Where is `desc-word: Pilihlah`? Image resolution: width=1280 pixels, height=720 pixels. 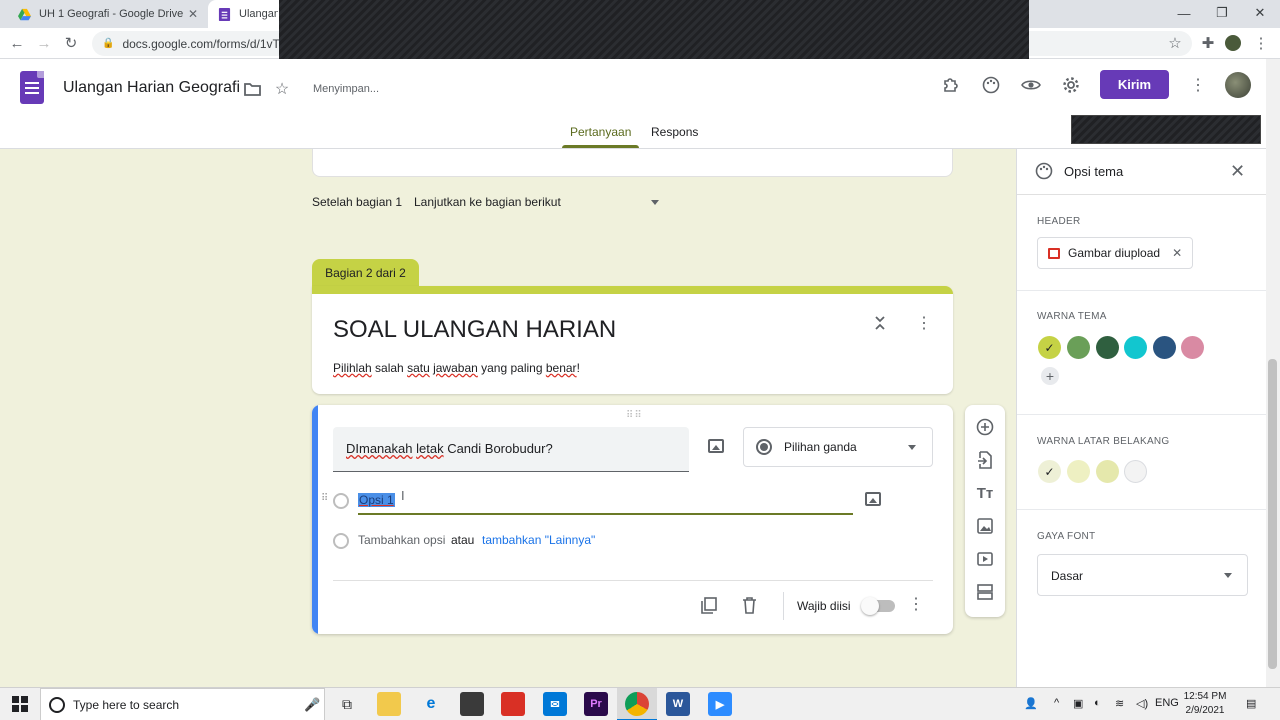 desc-word: Pilihlah is located at coordinates (352, 368).